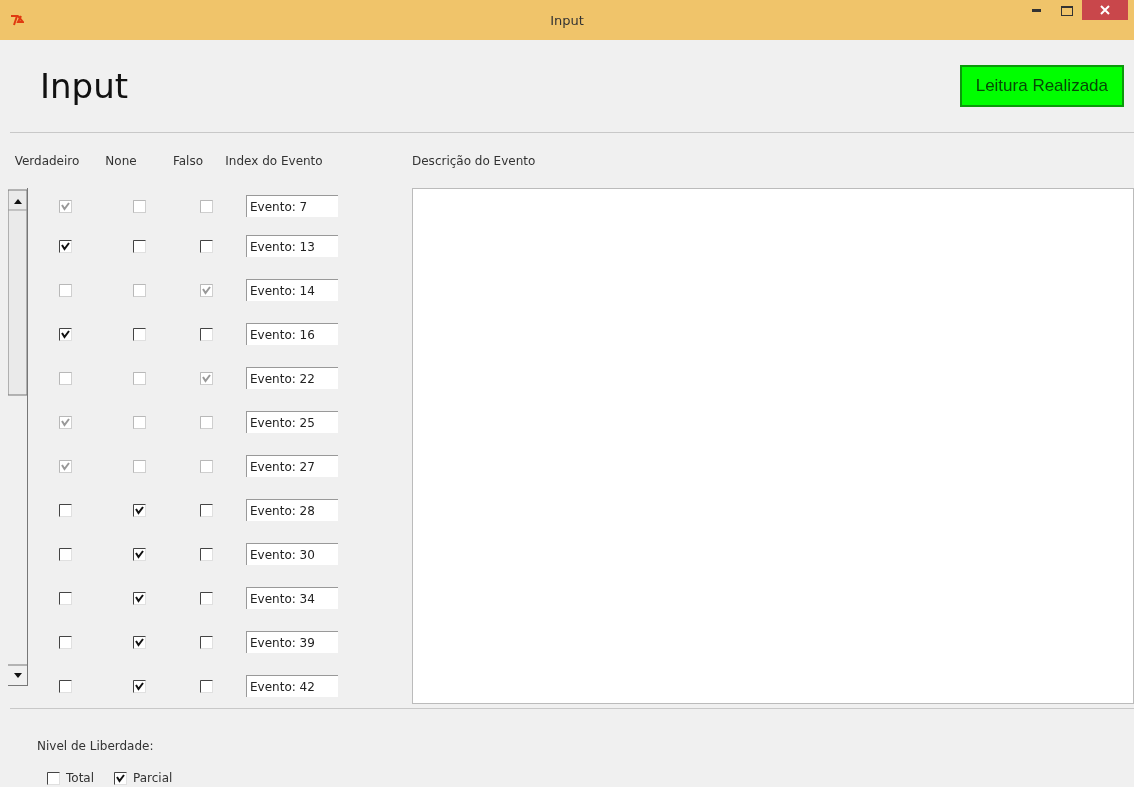 The image size is (1134, 787). I want to click on close-button, so click(1105, 10).